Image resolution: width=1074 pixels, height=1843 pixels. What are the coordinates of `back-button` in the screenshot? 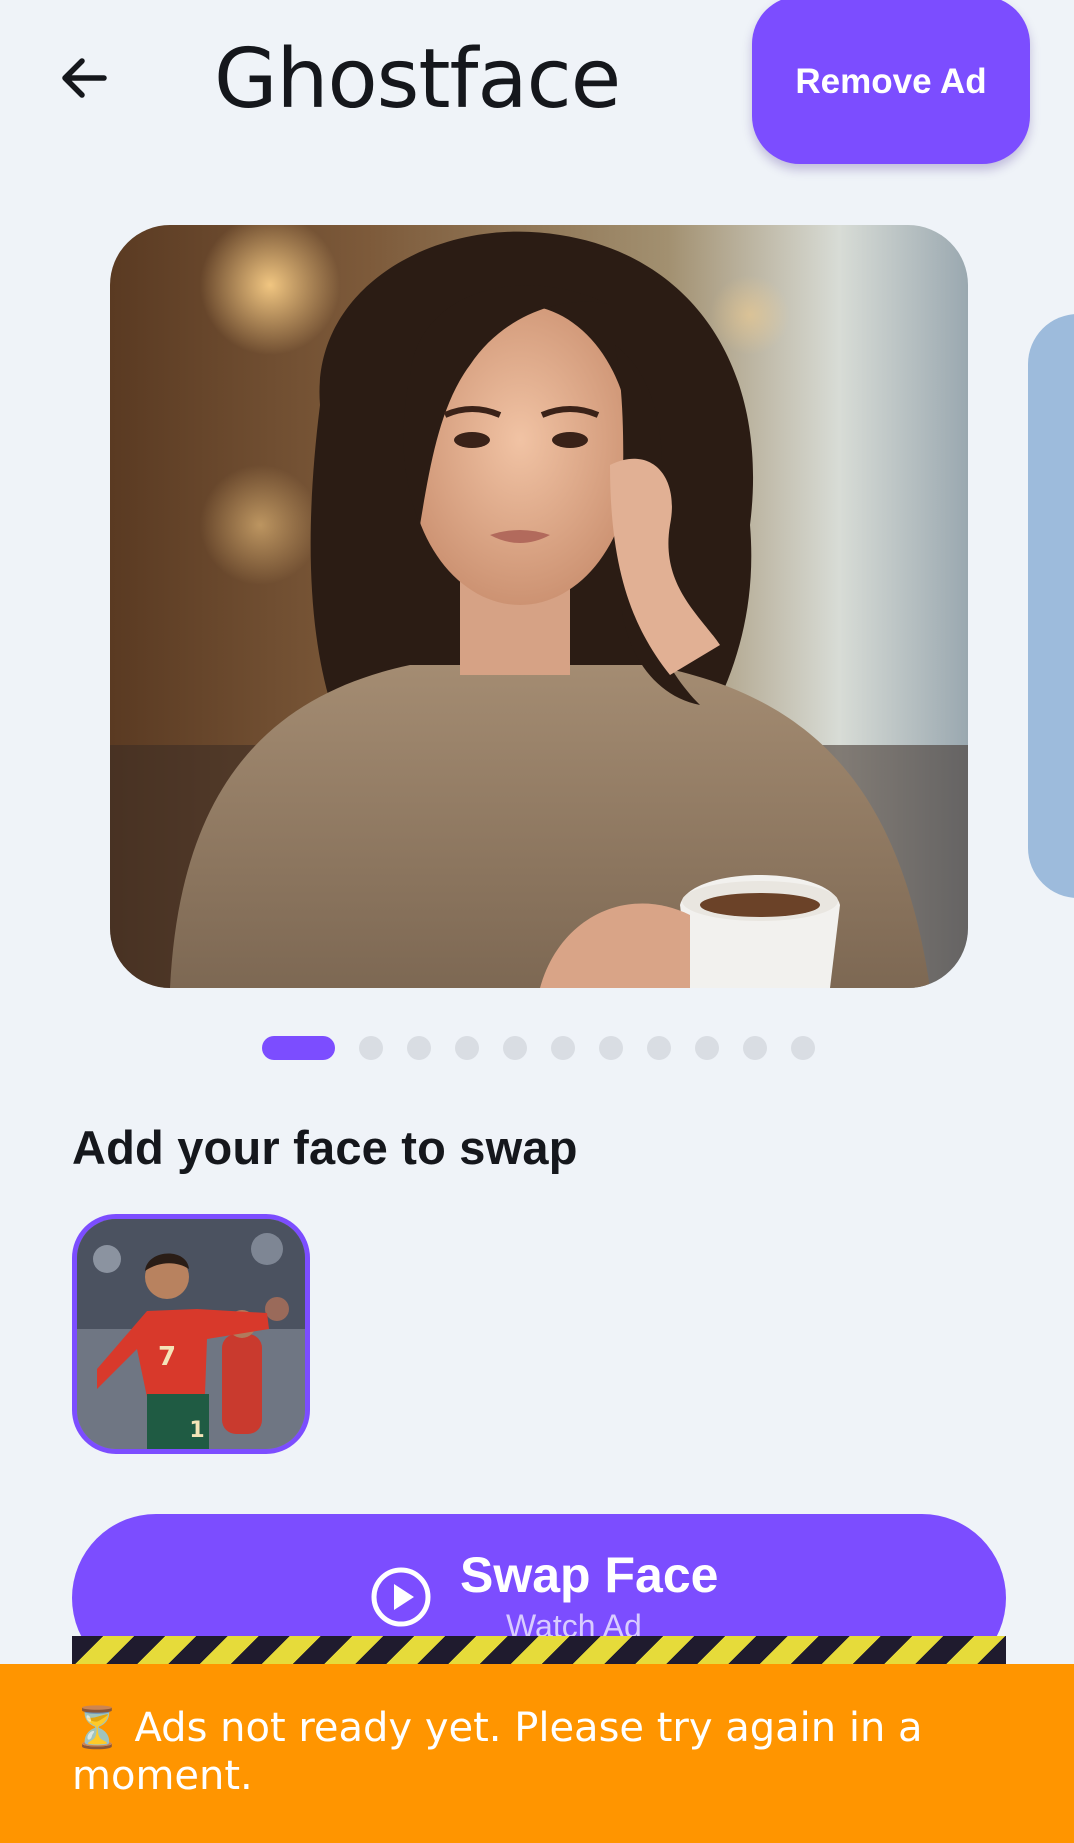 It's located at (84, 78).